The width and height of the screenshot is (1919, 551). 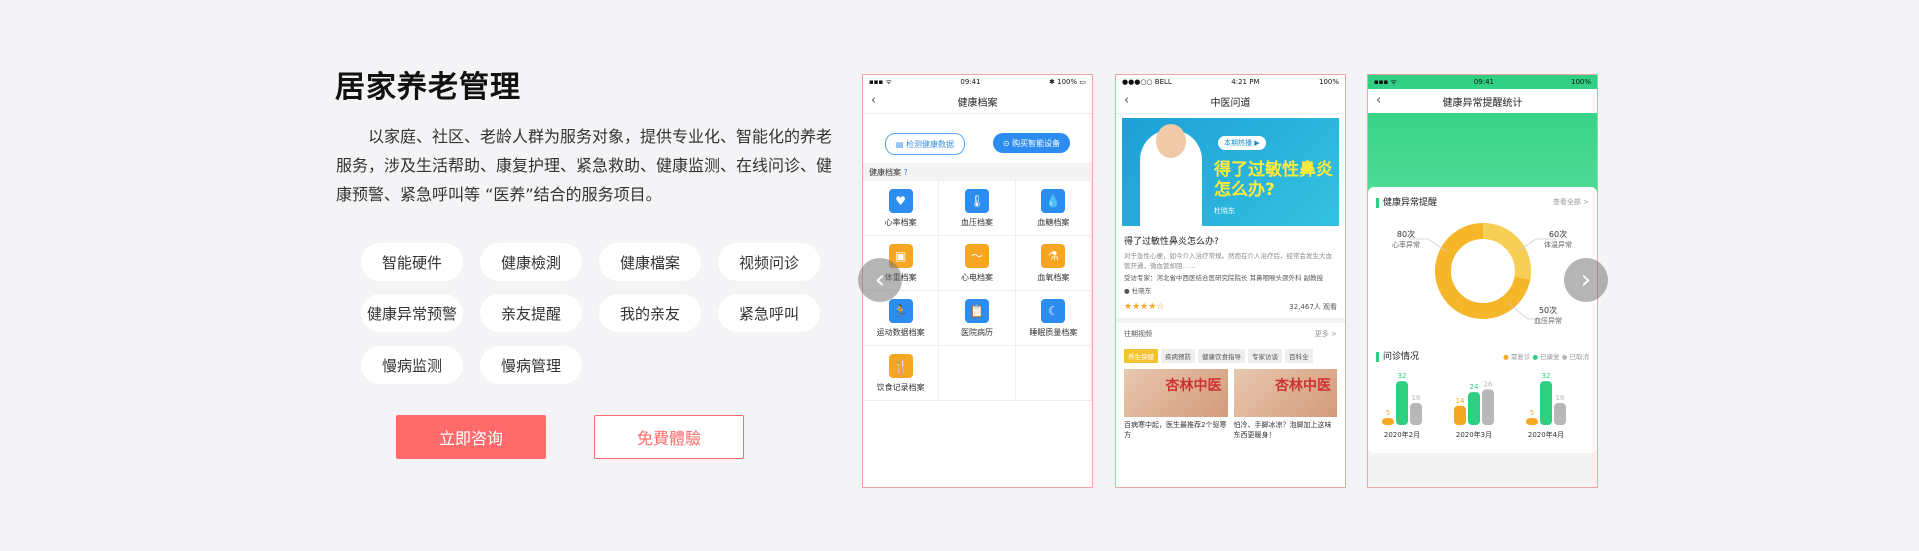 I want to click on thumbnail-calligraphy: 杏林中医, so click(x=1193, y=386).